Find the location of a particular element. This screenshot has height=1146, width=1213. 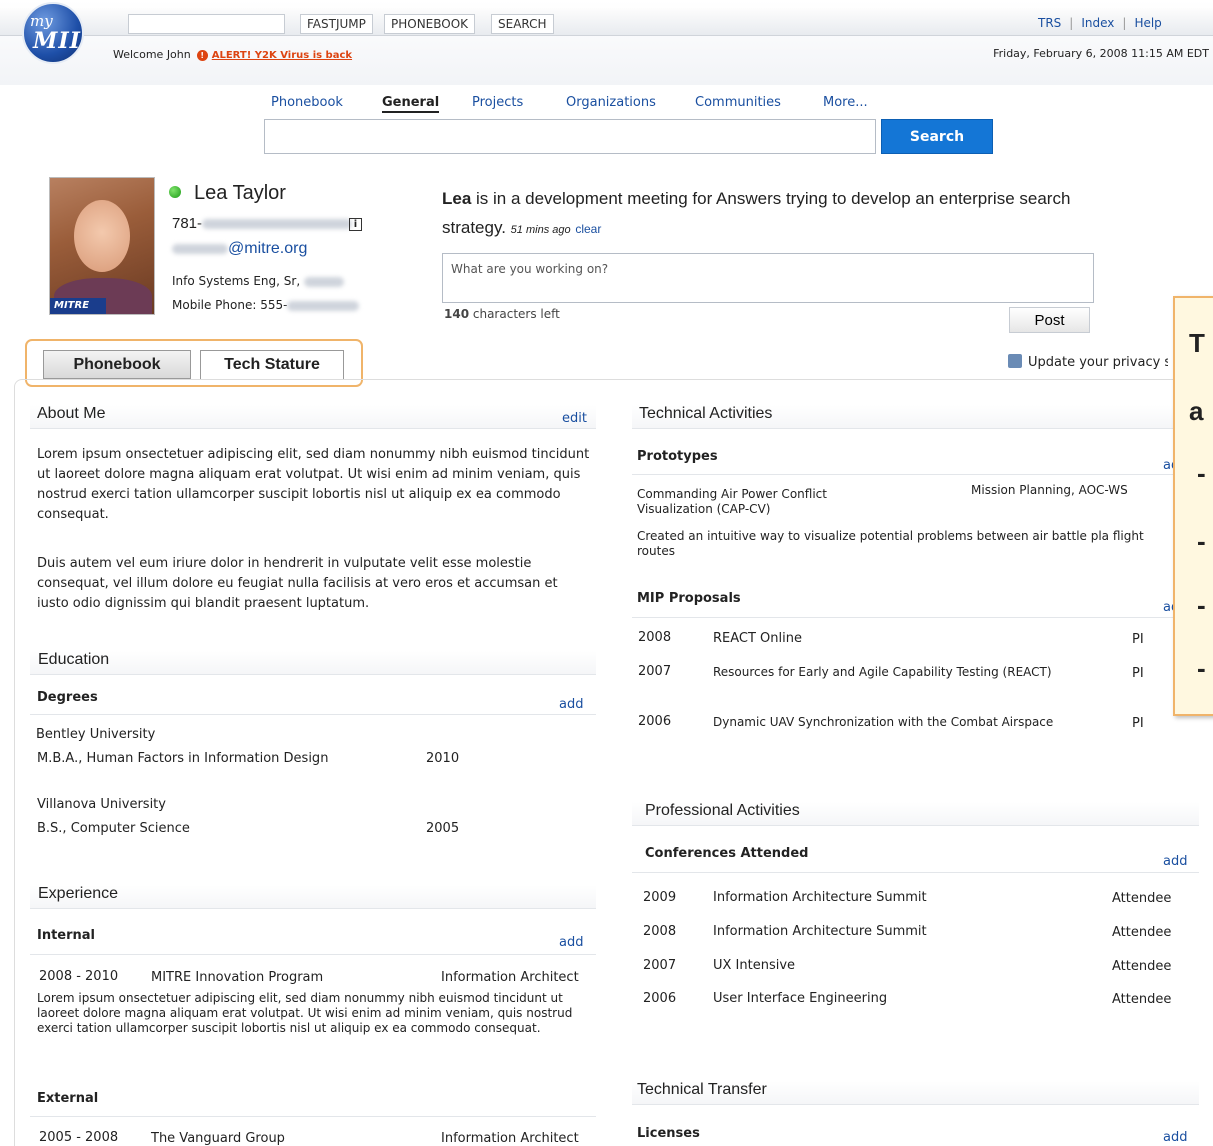

conf-3-role: Attendee is located at coordinates (1142, 966).